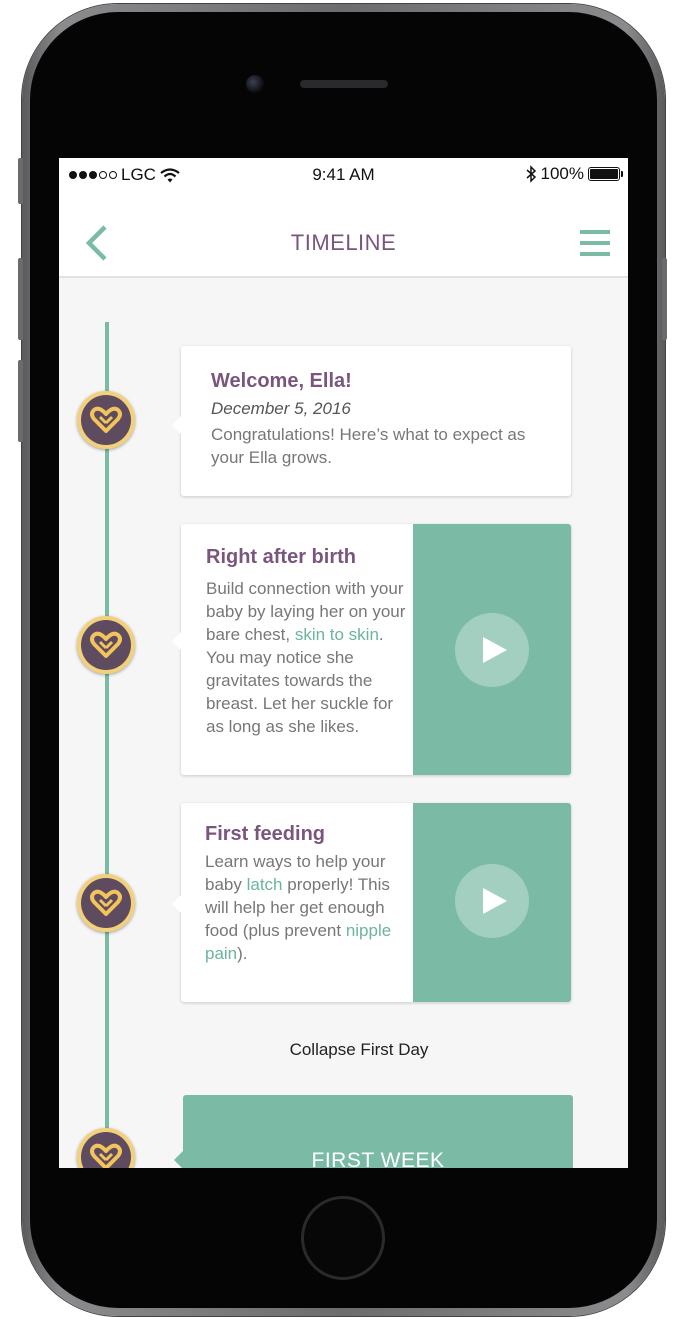  What do you see at coordinates (595, 243) in the screenshot?
I see `hamburger-menu-icon` at bounding box center [595, 243].